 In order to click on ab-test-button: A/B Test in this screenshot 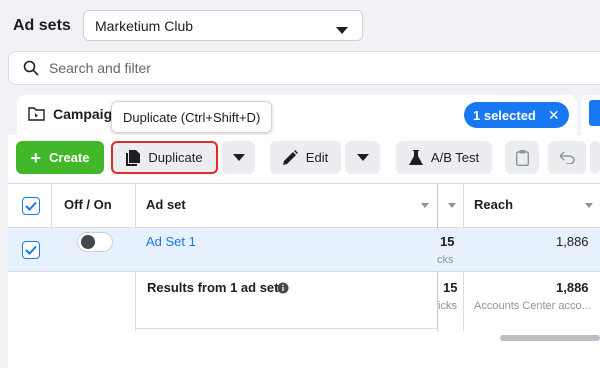, I will do `click(444, 157)`.